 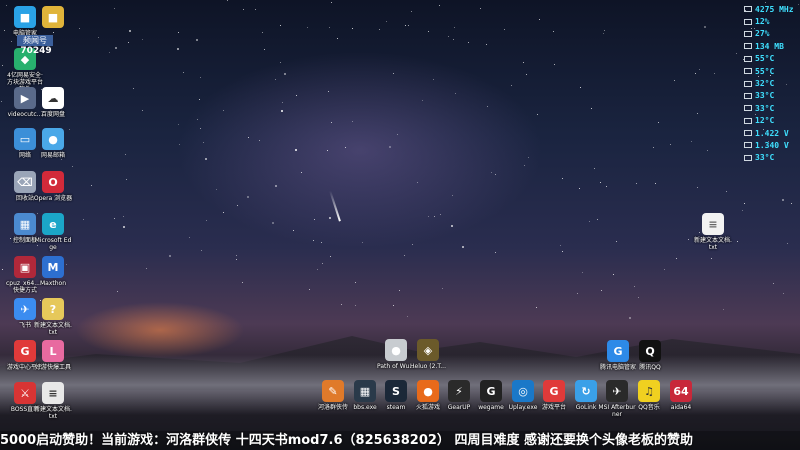 I want to click on desktop-icon-label: 新建文本文档.txt, so click(x=53, y=329).